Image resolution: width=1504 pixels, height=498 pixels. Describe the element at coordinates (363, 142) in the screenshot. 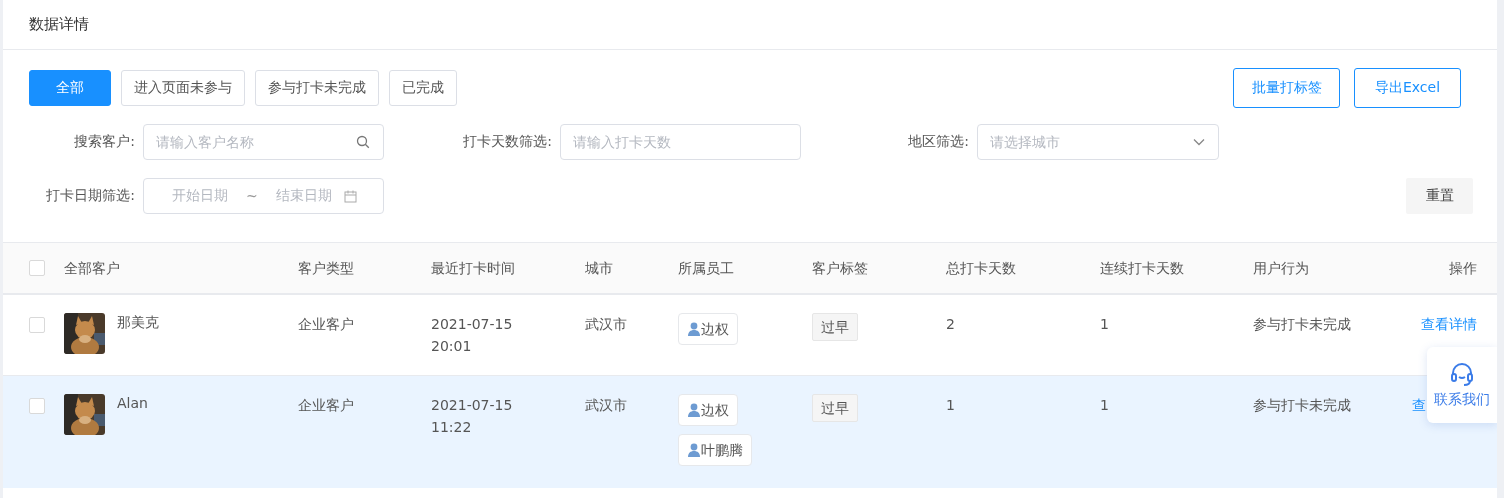

I see `search-icon` at that location.